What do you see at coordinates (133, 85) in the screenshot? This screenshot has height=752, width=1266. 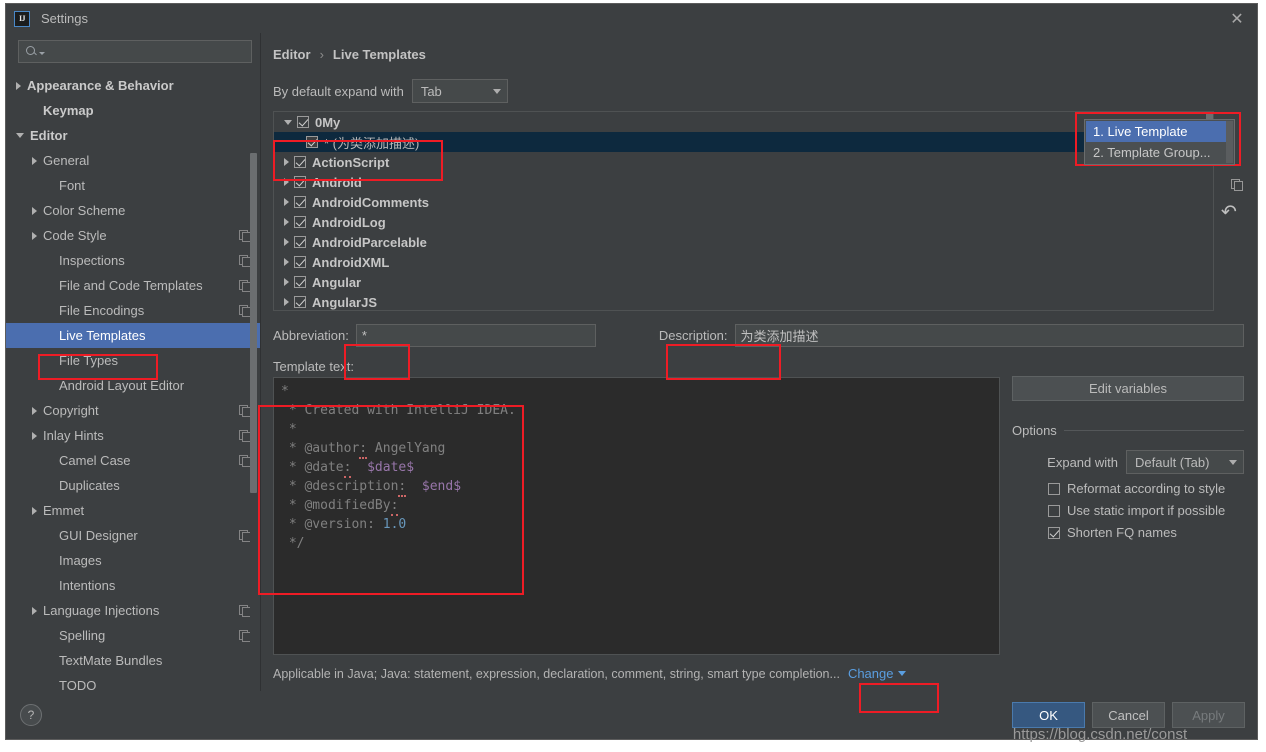 I see `sidebar-item-appearance-behavior: Appearance & Behavior` at bounding box center [133, 85].